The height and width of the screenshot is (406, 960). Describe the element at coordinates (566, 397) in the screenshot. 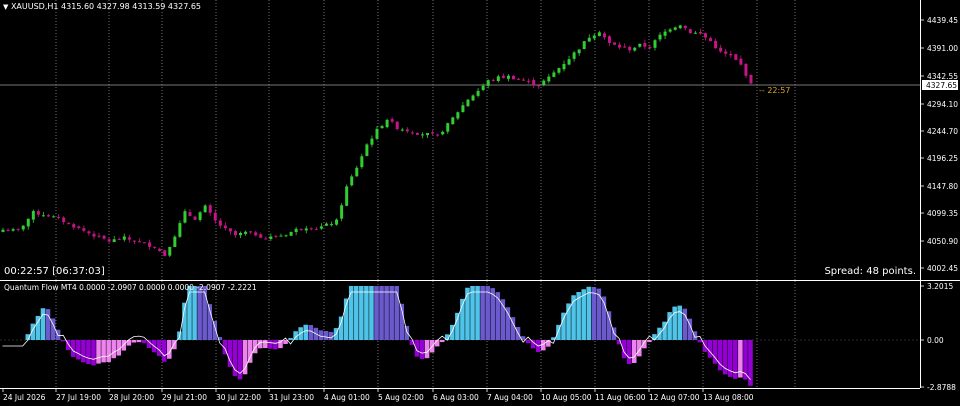

I see `svg-text: 10 Aug 05:00` at that location.